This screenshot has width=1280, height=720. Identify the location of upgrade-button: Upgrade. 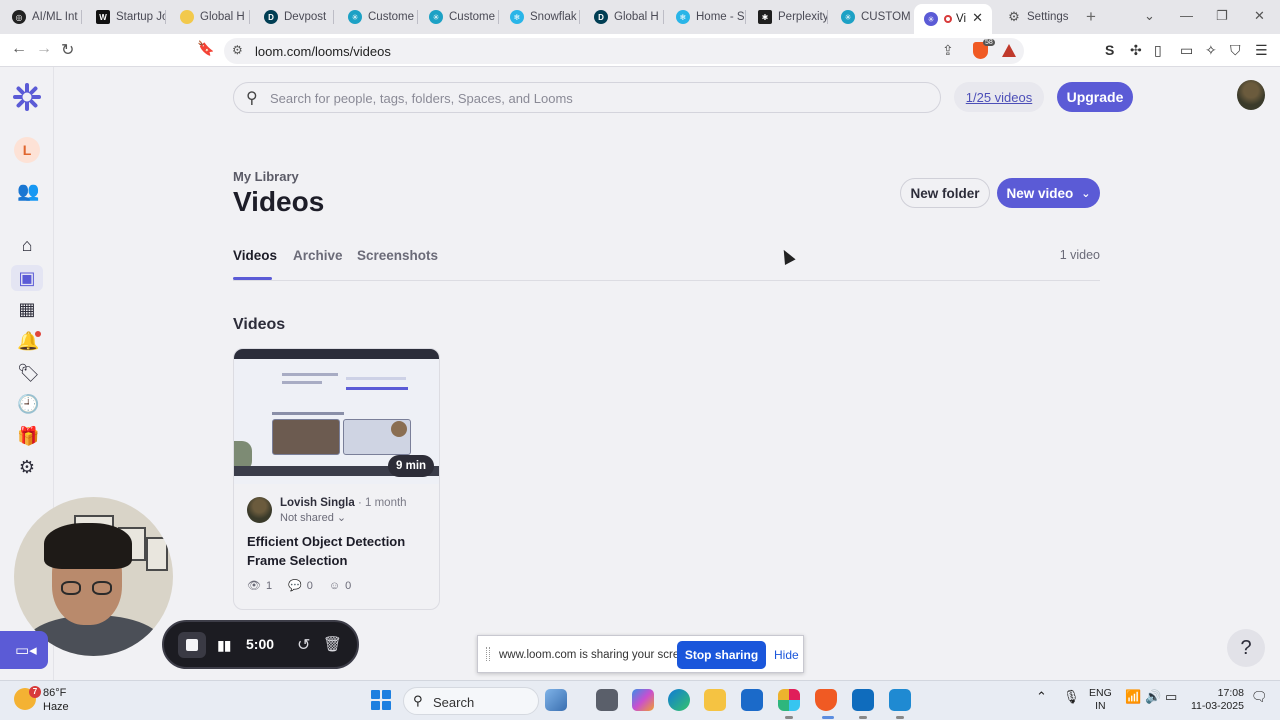
(1095, 97).